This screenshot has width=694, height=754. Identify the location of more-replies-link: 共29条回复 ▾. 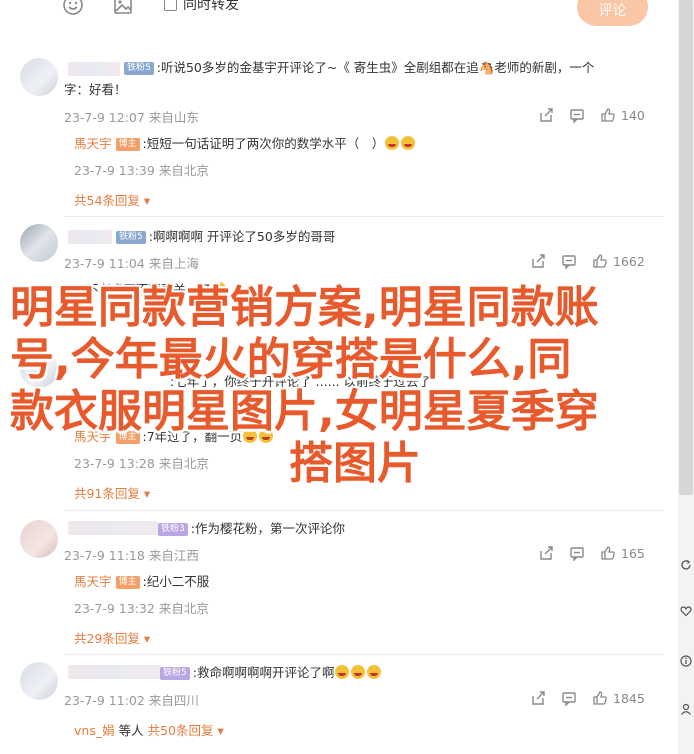
(112, 637).